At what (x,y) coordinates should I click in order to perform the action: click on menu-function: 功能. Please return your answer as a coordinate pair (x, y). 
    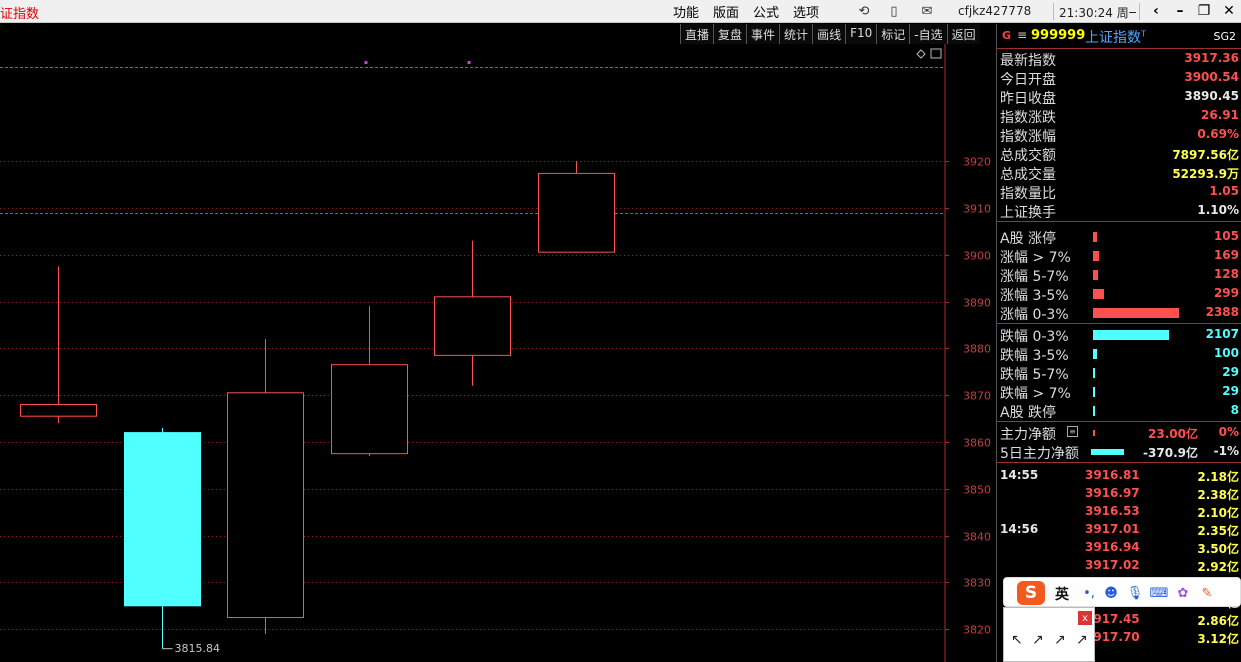
    Looking at the image, I should click on (686, 11).